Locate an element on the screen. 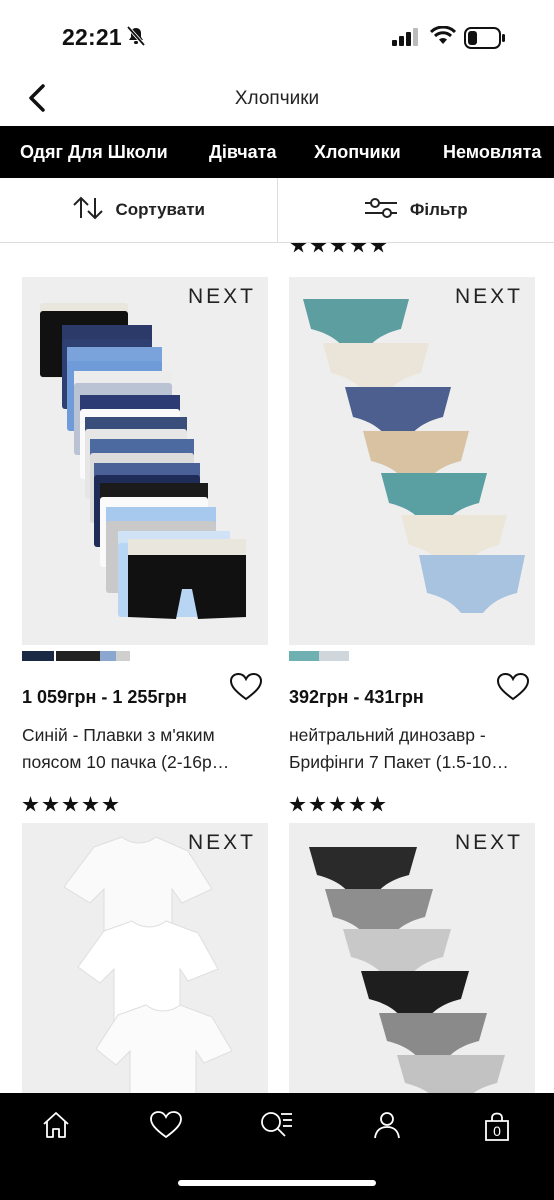 This screenshot has width=554, height=1200. home-icon is located at coordinates (56, 1127).